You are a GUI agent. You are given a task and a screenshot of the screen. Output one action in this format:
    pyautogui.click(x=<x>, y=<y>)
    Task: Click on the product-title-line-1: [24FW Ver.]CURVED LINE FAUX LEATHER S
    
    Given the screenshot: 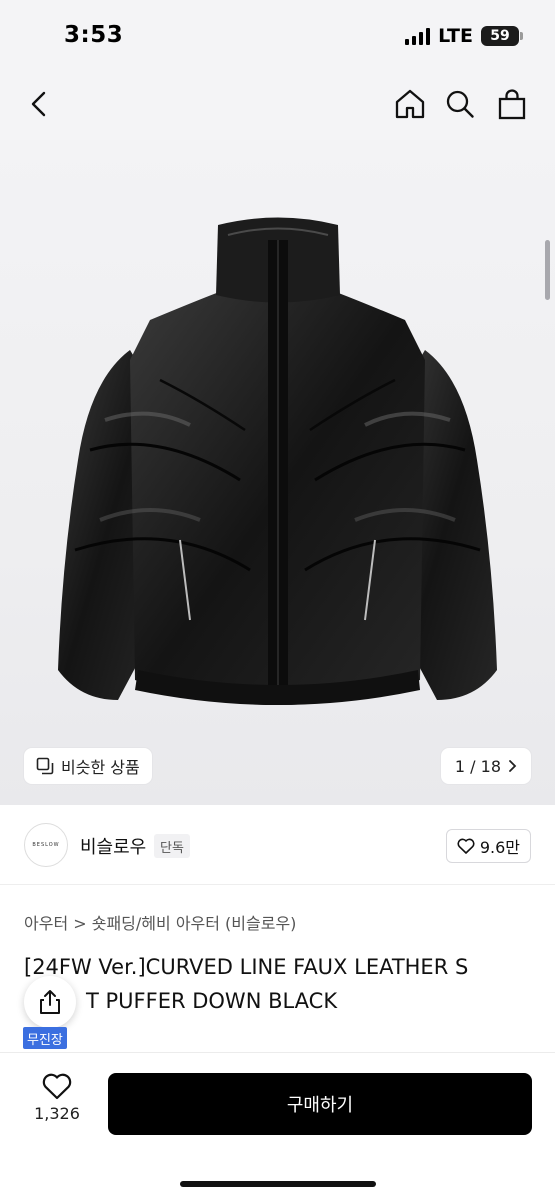 What is the action you would take?
    pyautogui.click(x=246, y=967)
    